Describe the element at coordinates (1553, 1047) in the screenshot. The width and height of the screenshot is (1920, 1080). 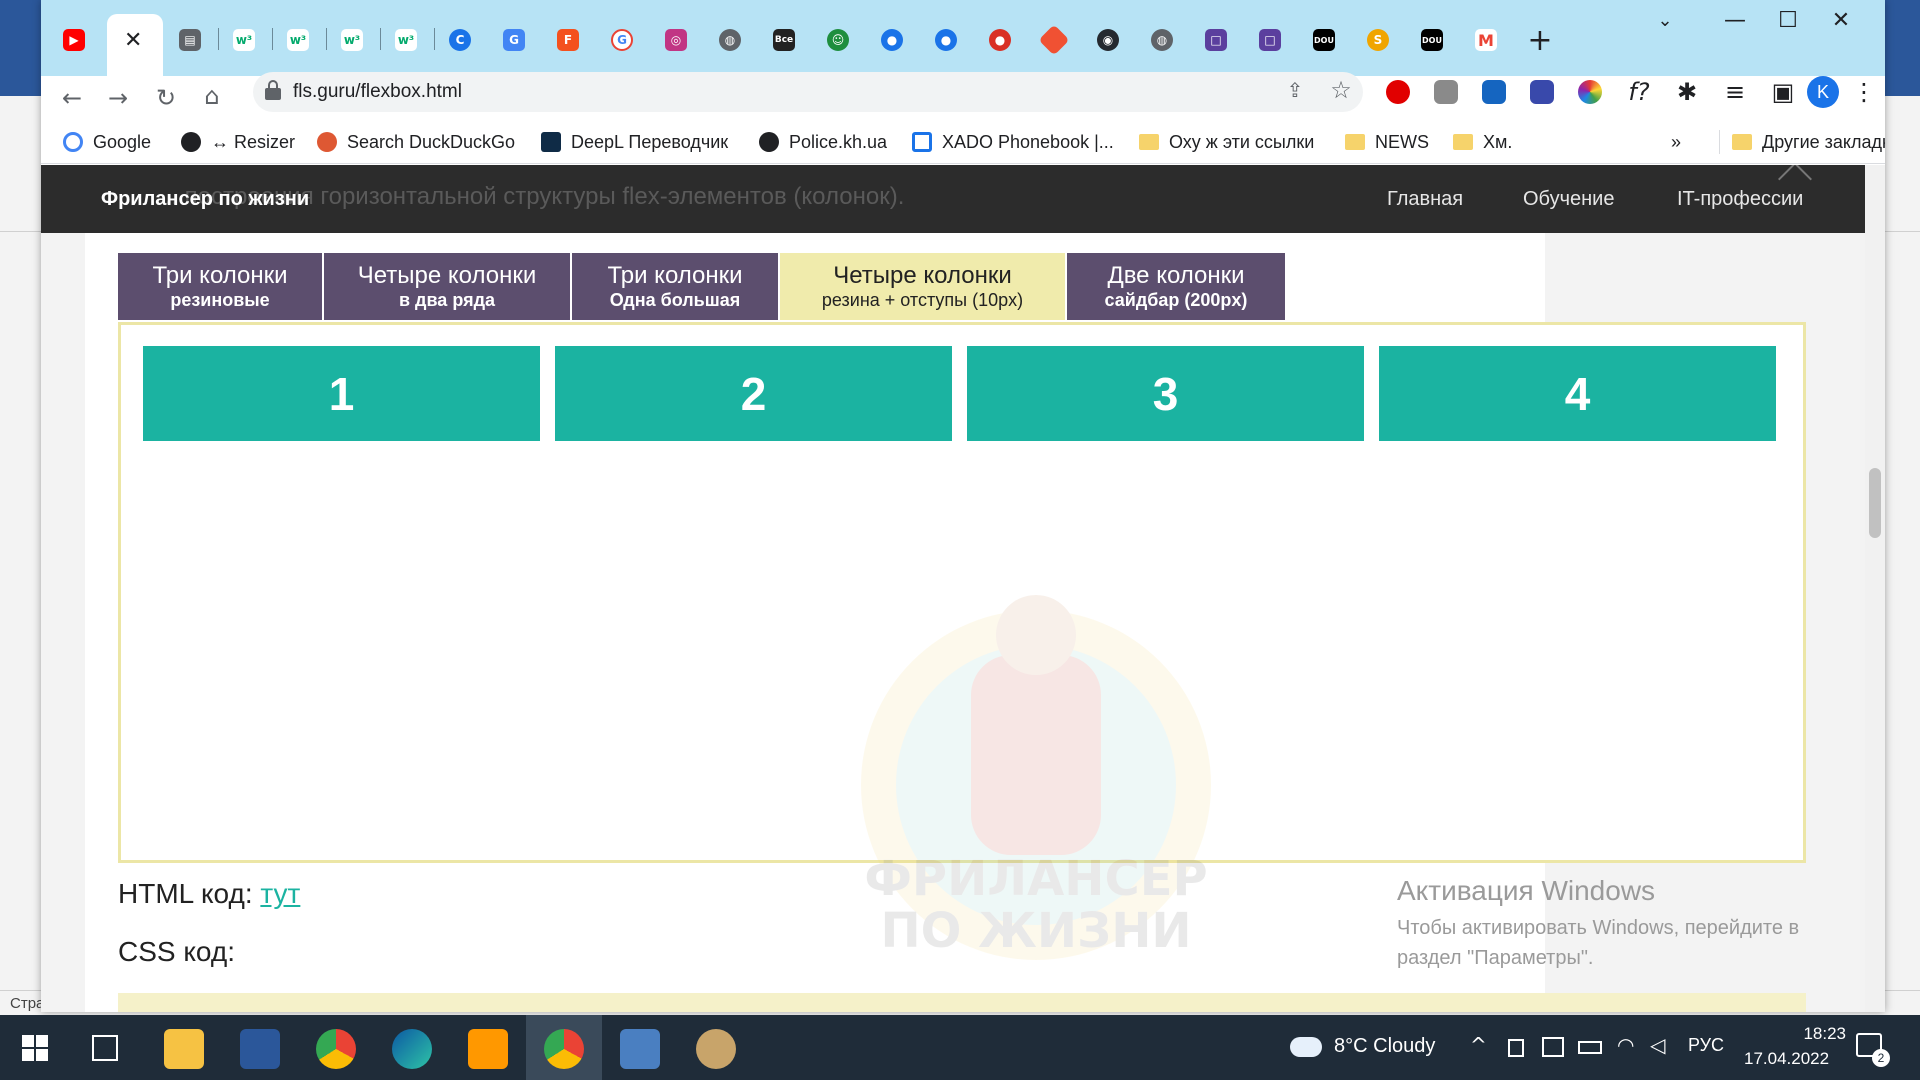
I see `tray-app-icon` at that location.